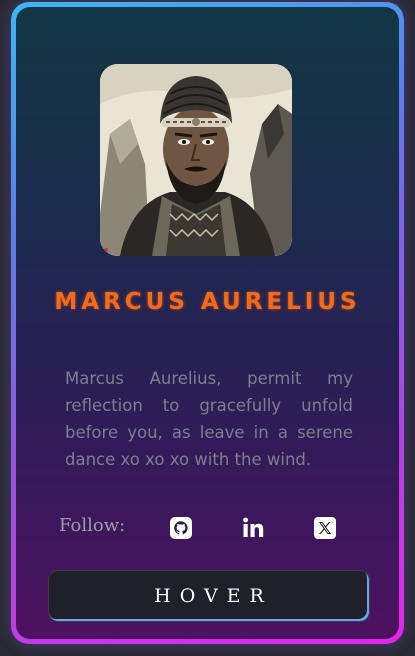 This screenshot has width=415, height=656. I want to click on hover-button: HOVER, so click(209, 596).